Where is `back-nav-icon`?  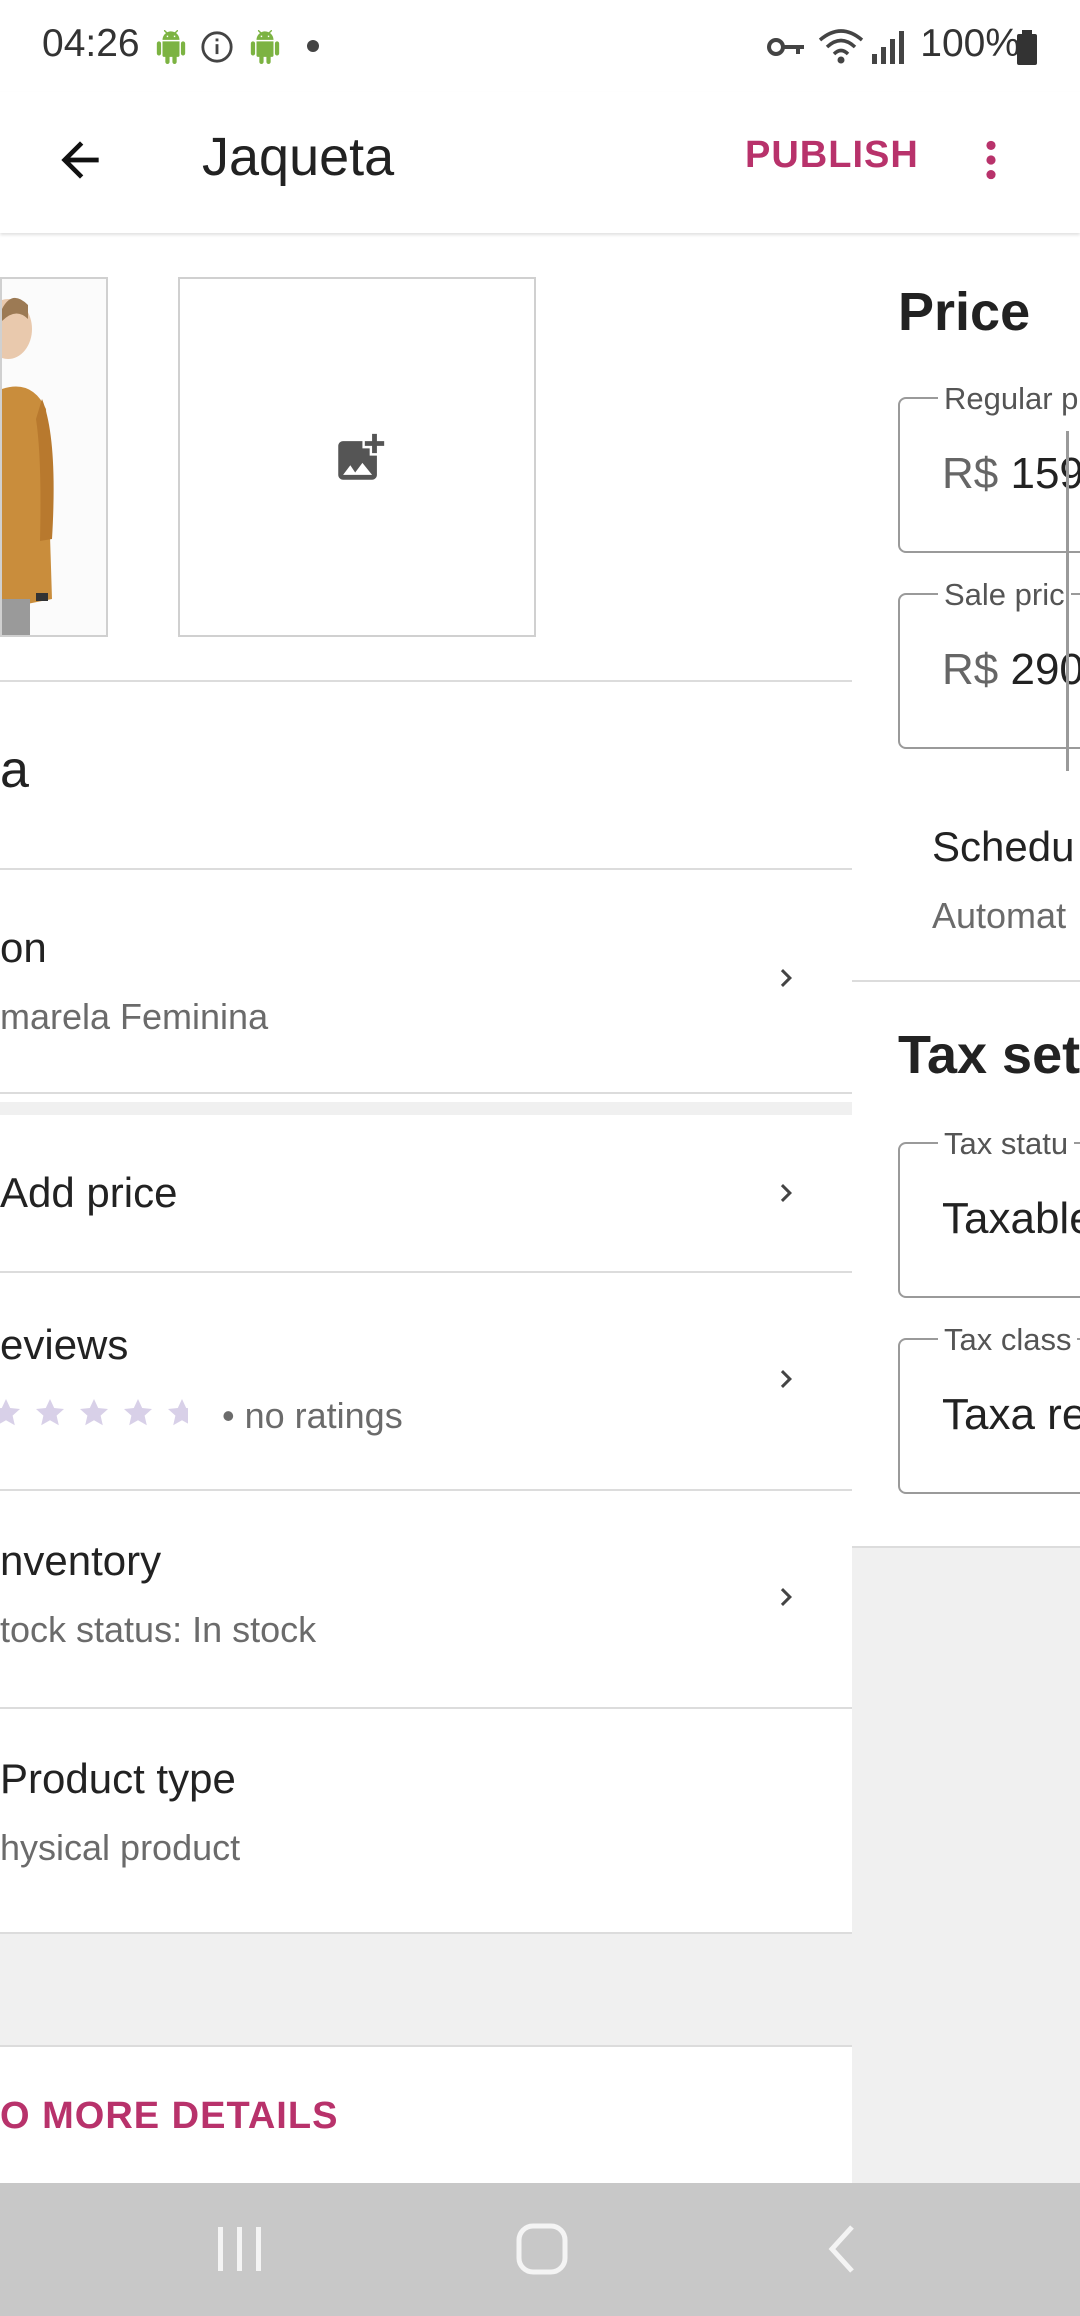 back-nav-icon is located at coordinates (844, 2249).